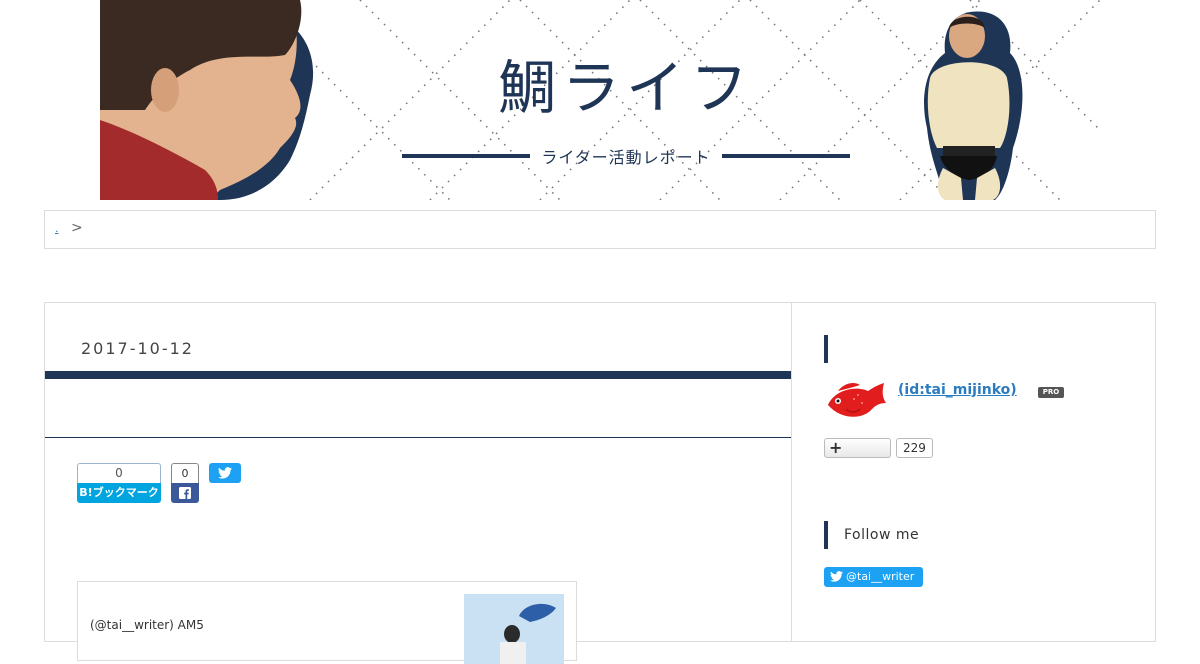 The width and height of the screenshot is (1200, 664). I want to click on breadcrumb-home-link: ., so click(57, 228).